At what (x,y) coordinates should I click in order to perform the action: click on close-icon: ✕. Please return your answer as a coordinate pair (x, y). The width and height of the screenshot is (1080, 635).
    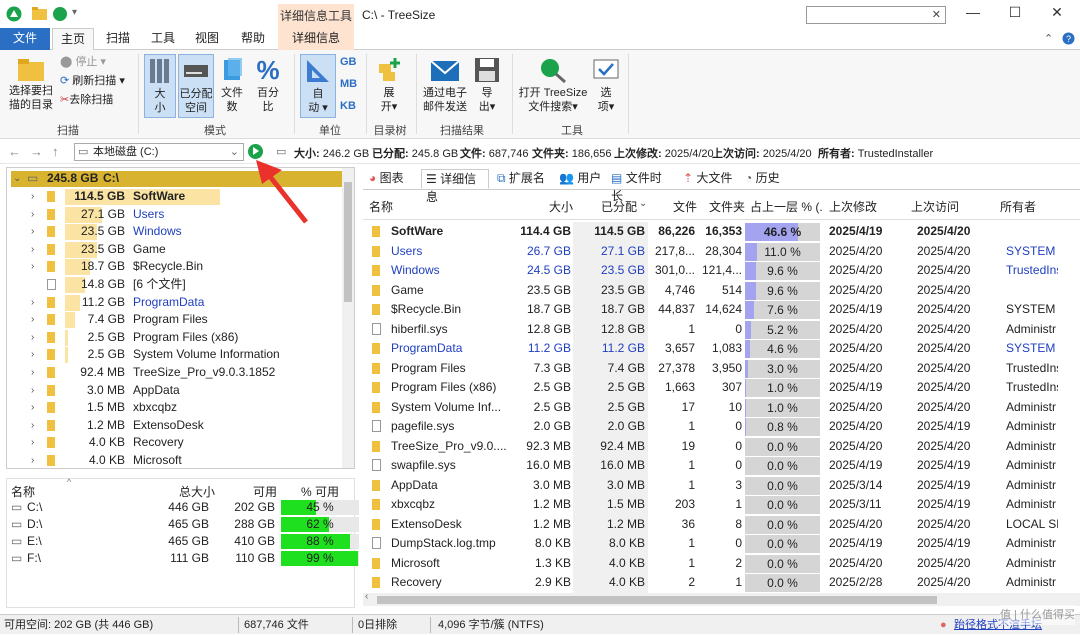
    Looking at the image, I should click on (936, 14).